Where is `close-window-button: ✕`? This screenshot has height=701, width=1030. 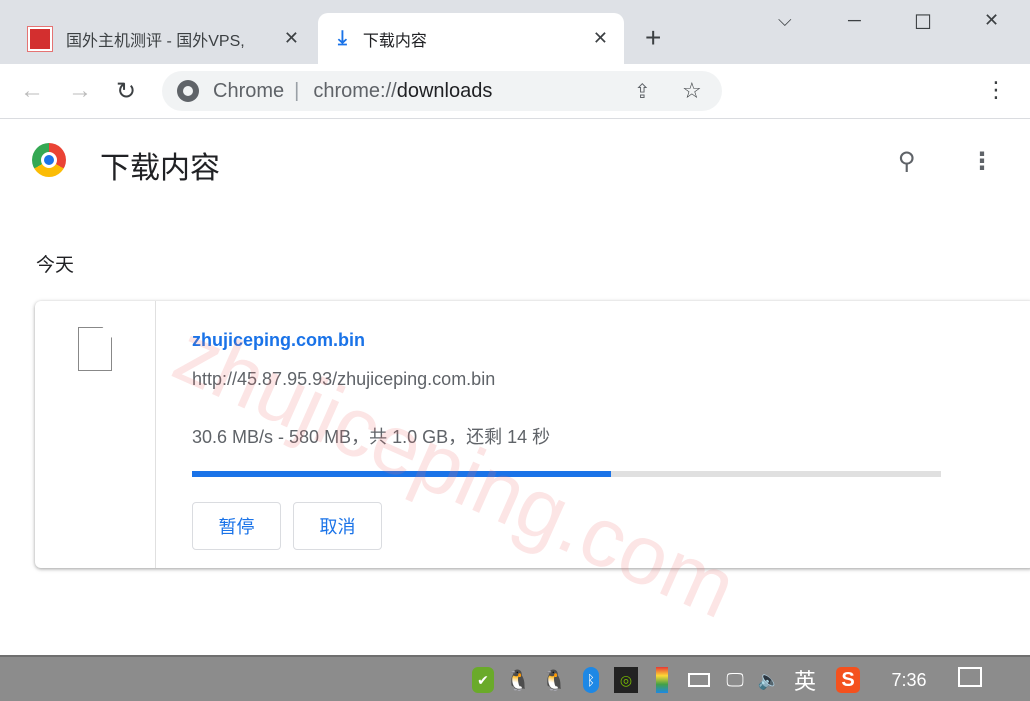
close-window-button: ✕ is located at coordinates (991, 20).